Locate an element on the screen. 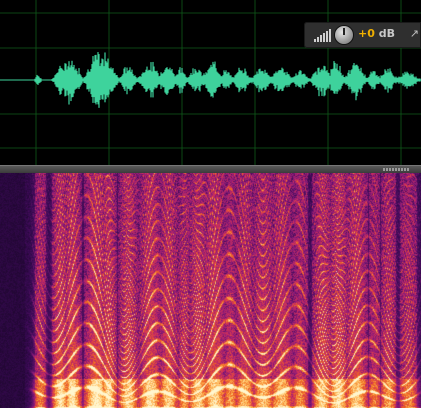 The height and width of the screenshot is (408, 421). panel-splitter is located at coordinates (210, 169).